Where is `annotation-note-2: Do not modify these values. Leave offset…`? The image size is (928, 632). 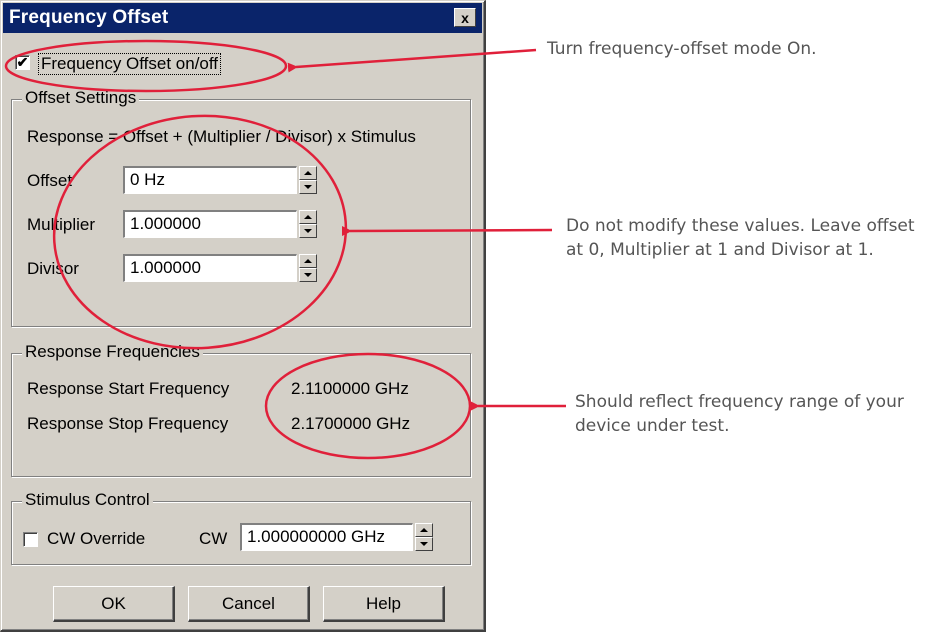
annotation-note-2: Do not modify these values. Leave offset… is located at coordinates (740, 238).